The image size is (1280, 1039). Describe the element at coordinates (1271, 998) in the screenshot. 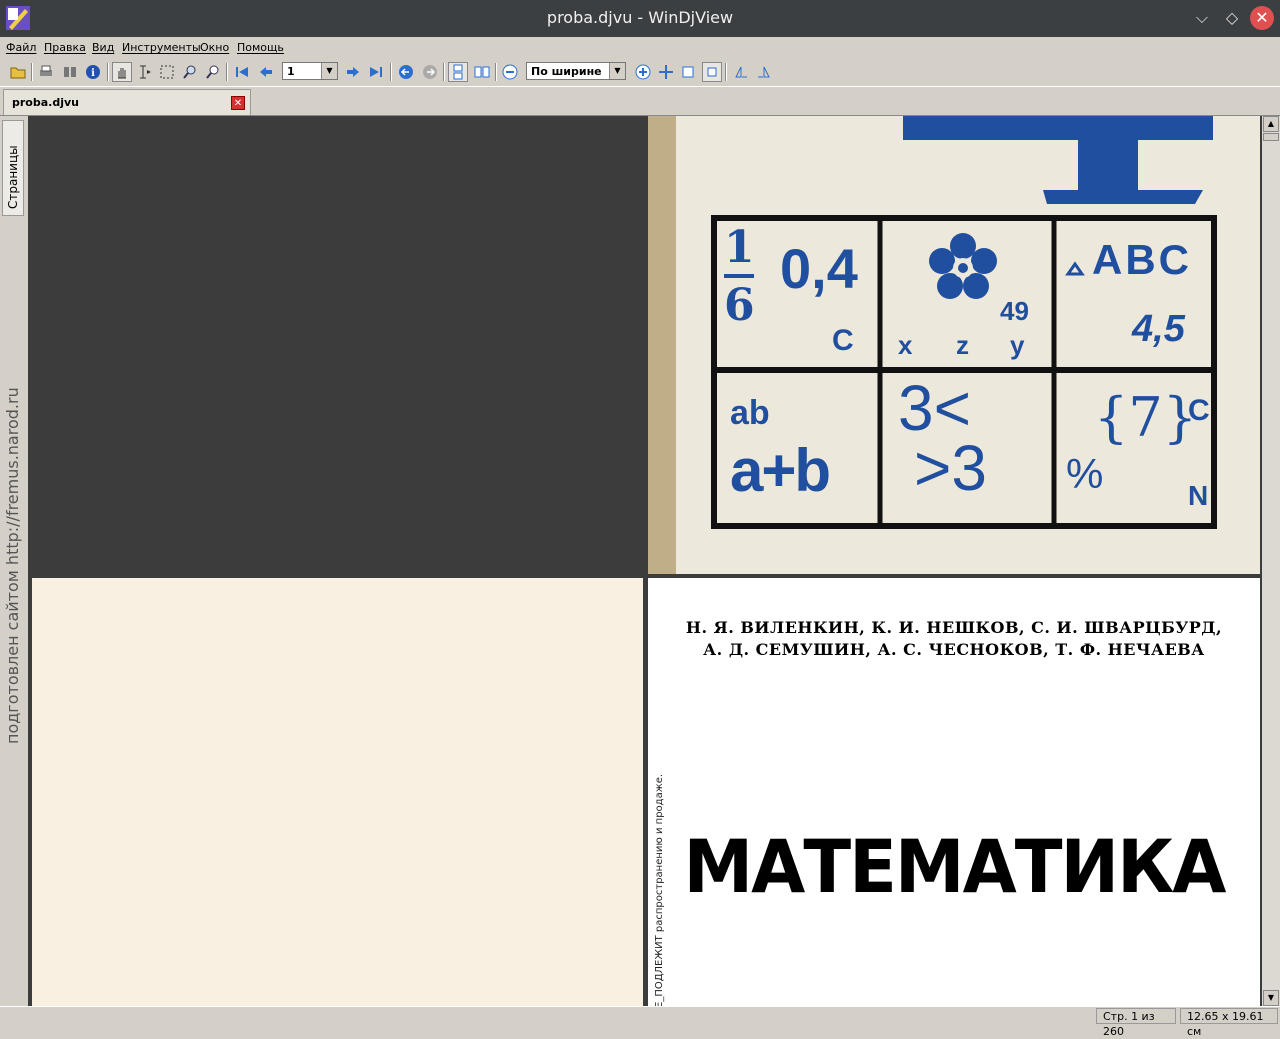

I see `scroll-down-icon: ▼` at that location.